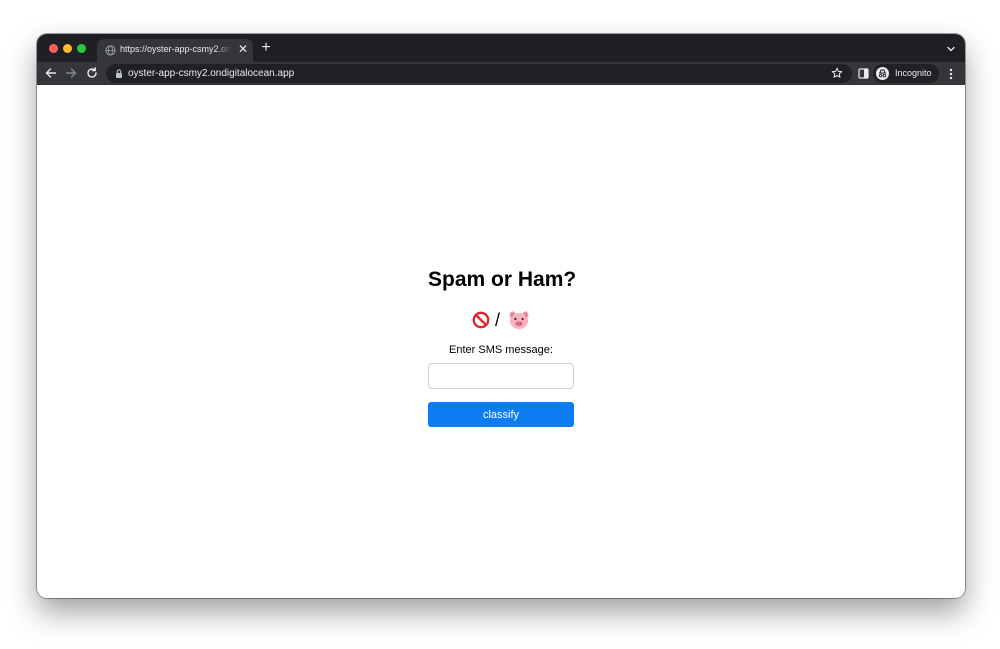 This screenshot has width=1000, height=649. What do you see at coordinates (67, 48) in the screenshot?
I see `minimize-window-button` at bounding box center [67, 48].